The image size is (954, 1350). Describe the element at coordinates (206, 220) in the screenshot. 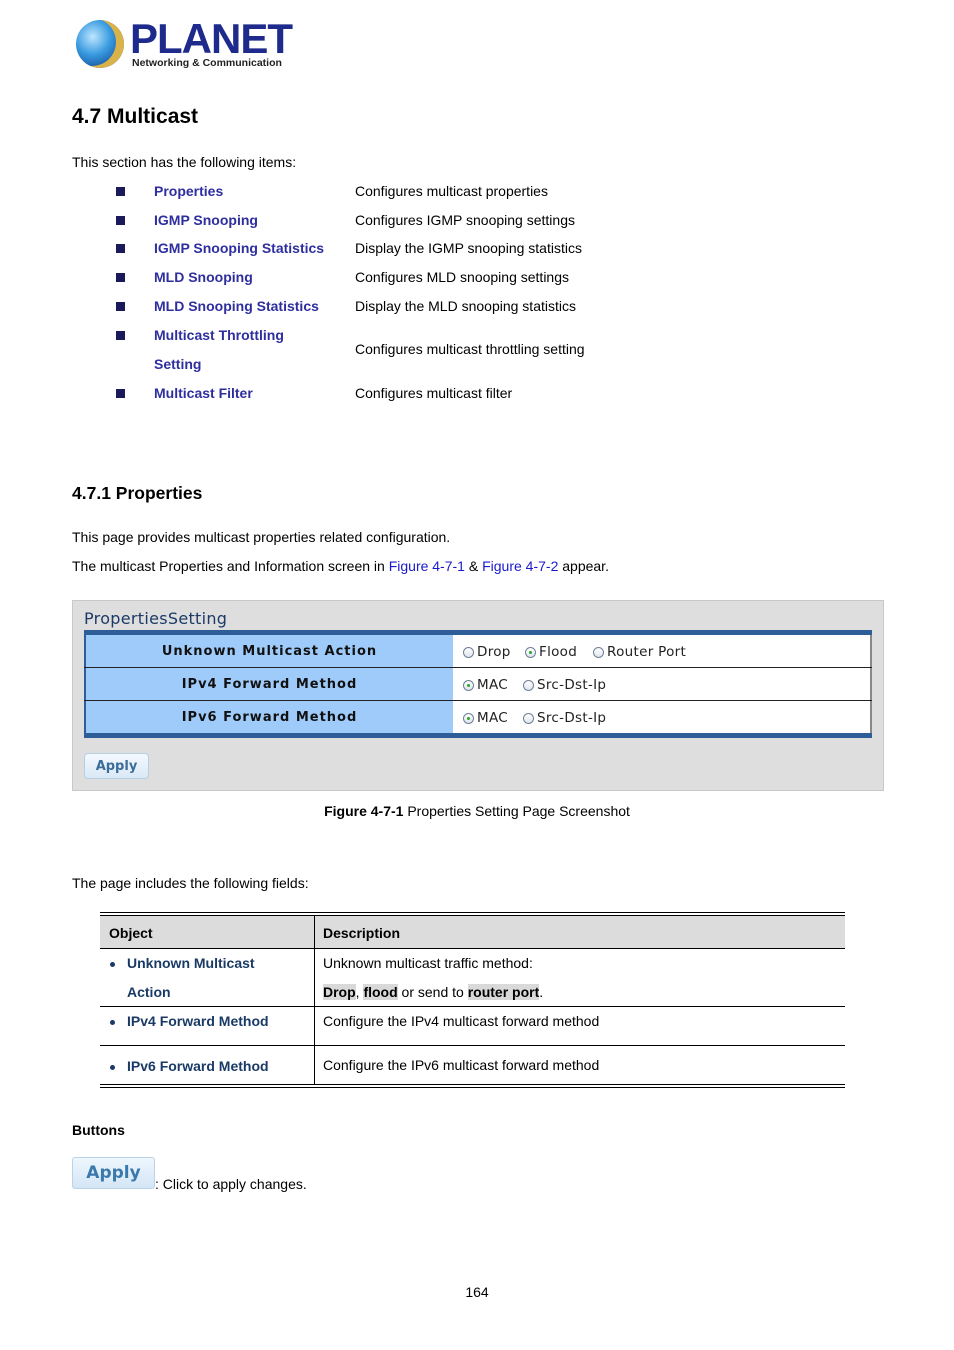

I see `item-link-igmp-snooping: IGMP Snooping` at that location.